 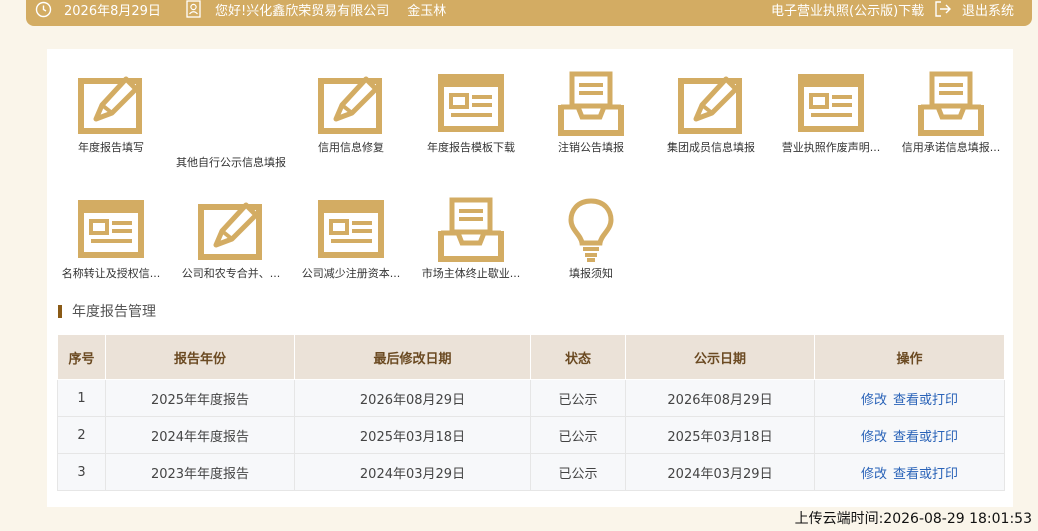 I want to click on tile-cancel-notice: 注销公告填报, so click(x=591, y=126).